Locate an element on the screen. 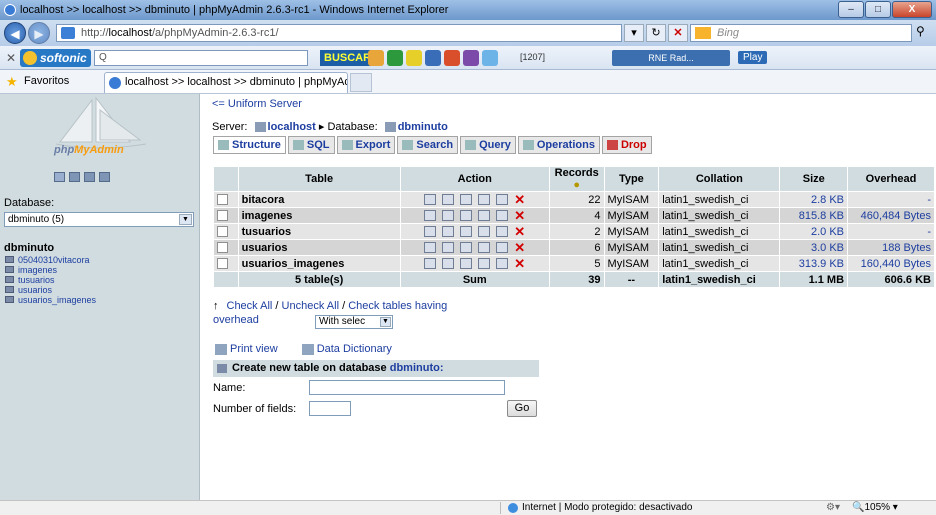  row-overhead: - is located at coordinates (891, 199).